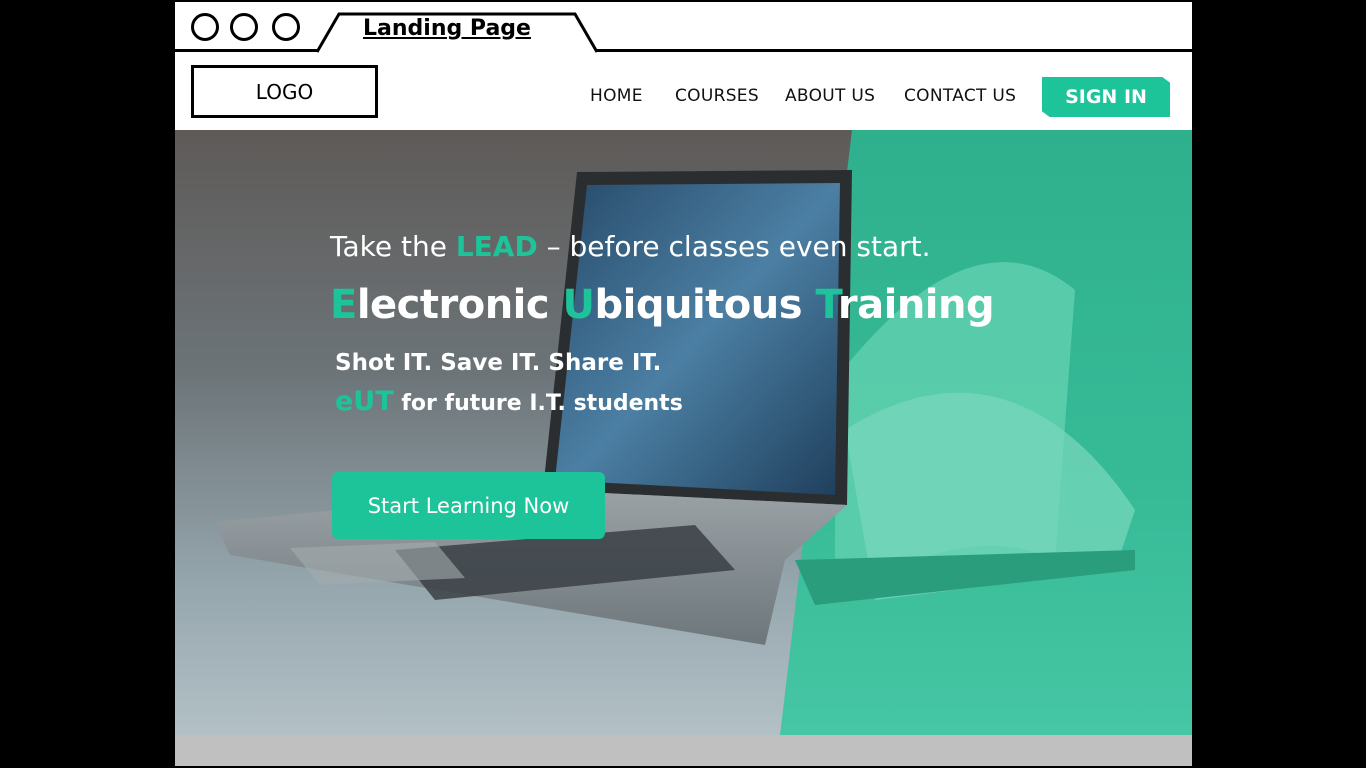 This screenshot has height=768, width=1366. Describe the element at coordinates (496, 246) in the screenshot. I see `tagline-accent: LEAD` at that location.